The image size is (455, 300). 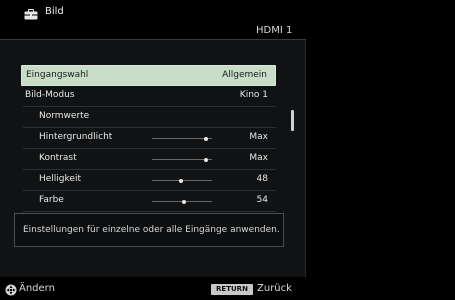 What do you see at coordinates (148, 75) in the screenshot?
I see `menu-item-eingangswahl: Eingangswahl Allgemein` at bounding box center [148, 75].